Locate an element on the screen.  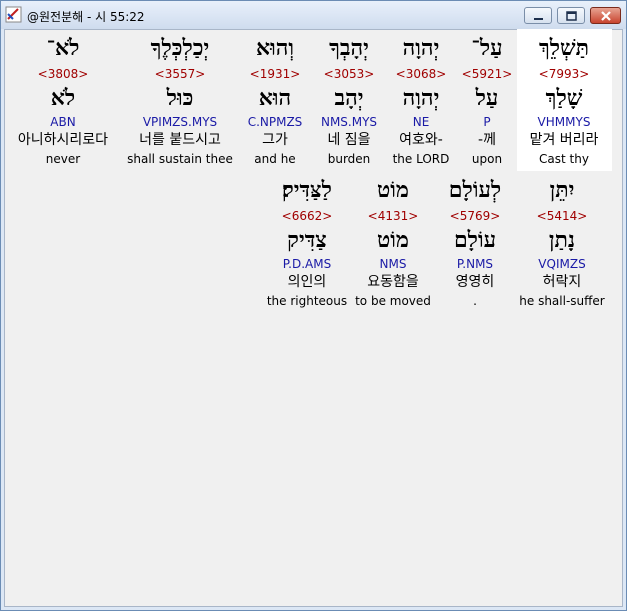
window-title: @원전분해 - 시 55:22 is located at coordinates (86, 17).